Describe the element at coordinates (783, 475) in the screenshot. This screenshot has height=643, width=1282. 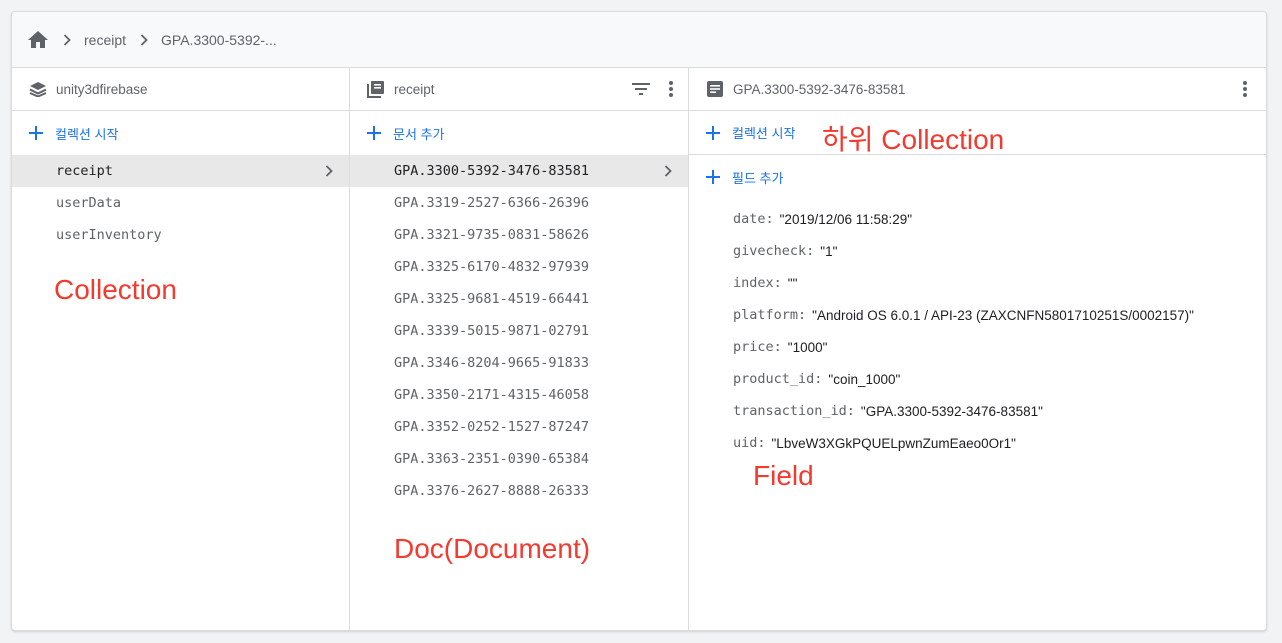
I see `annotation-field: Field` at that location.